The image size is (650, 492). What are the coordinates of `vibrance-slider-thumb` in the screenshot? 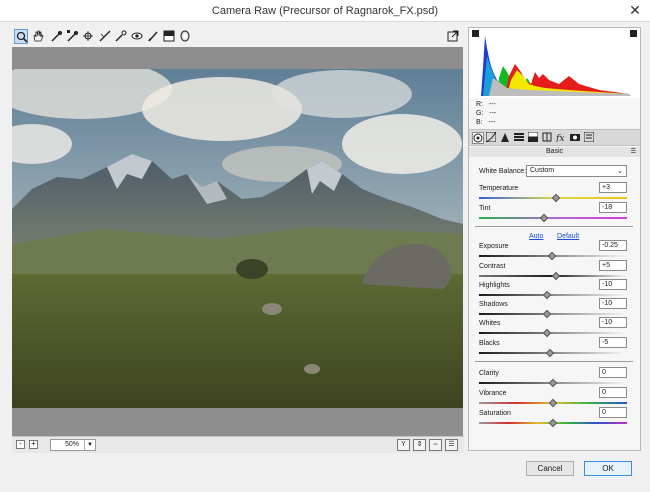 It's located at (553, 403).